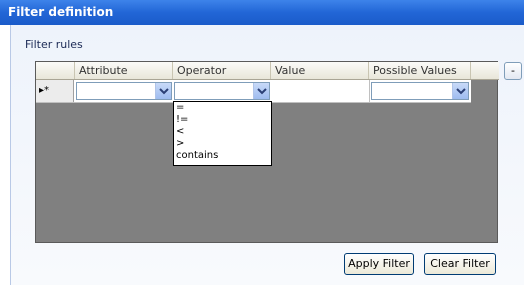 Image resolution: width=524 pixels, height=285 pixels. I want to click on operator-option: contains, so click(222, 156).